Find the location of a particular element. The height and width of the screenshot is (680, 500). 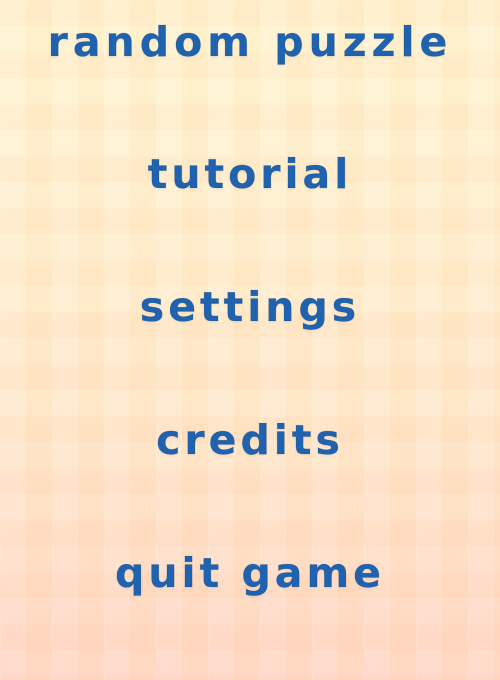

tutorial-button: tutorial is located at coordinates (250, 174).